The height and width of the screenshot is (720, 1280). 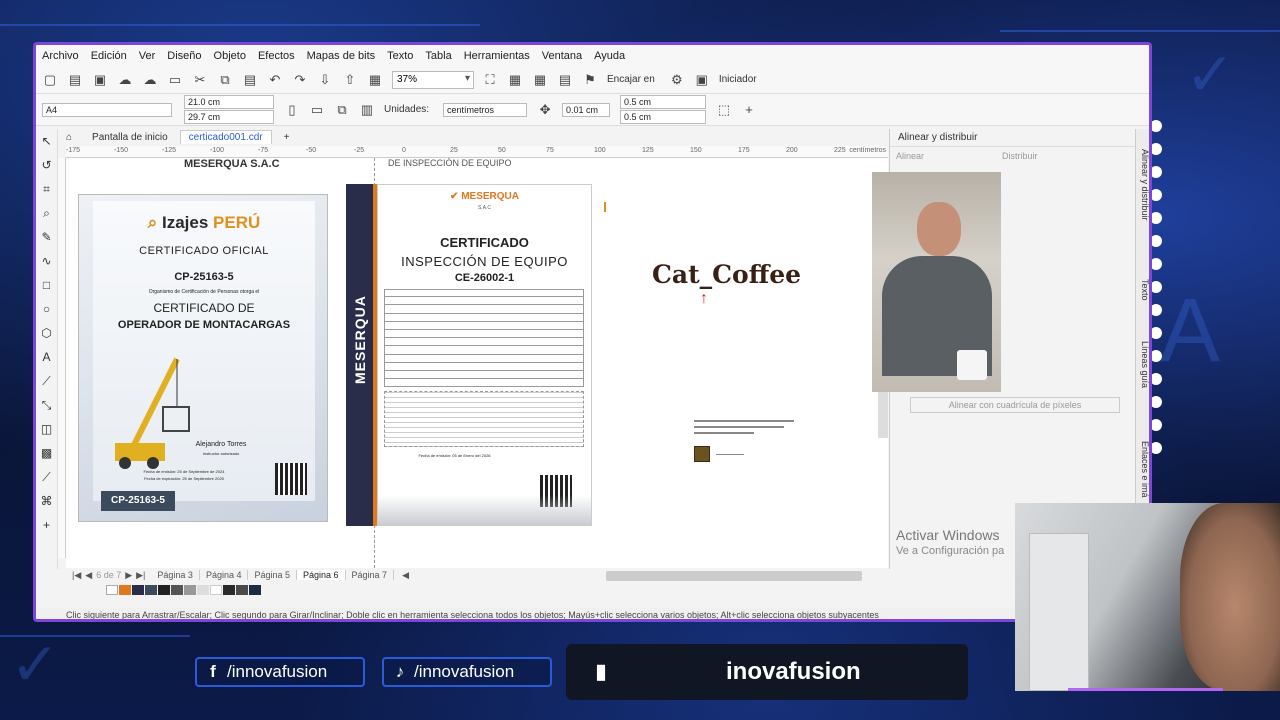 I want to click on current-page-icon: ▥, so click(x=367, y=110).